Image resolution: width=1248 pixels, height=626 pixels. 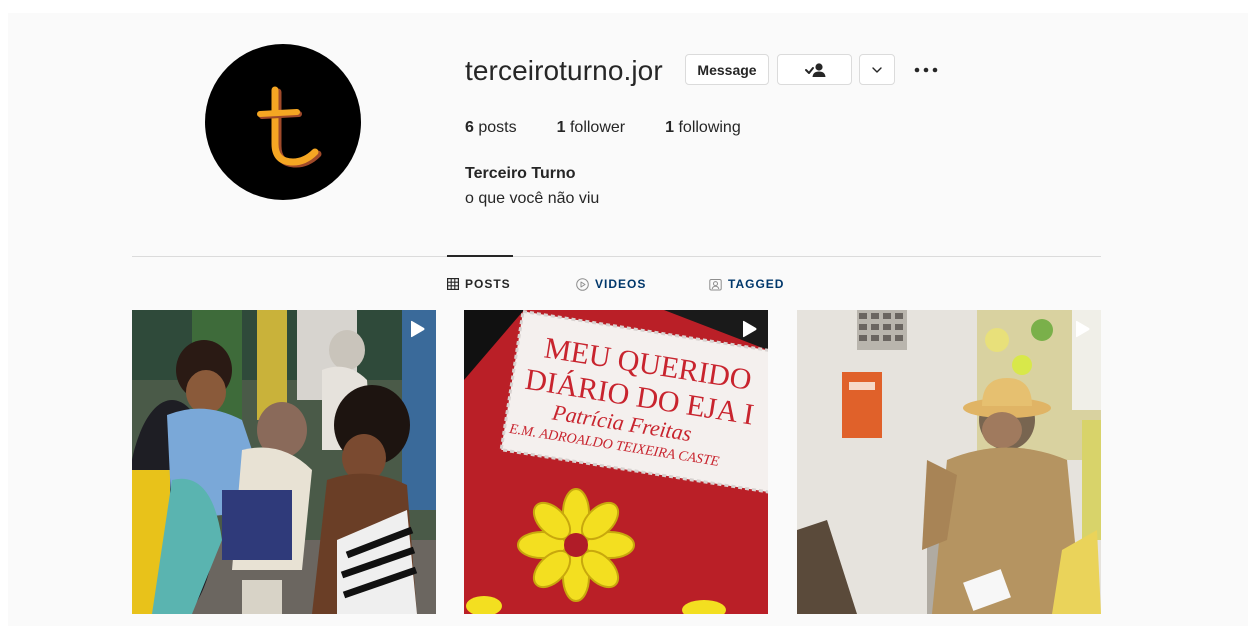 I want to click on letter-t-logo-icon, so click(x=289, y=127).